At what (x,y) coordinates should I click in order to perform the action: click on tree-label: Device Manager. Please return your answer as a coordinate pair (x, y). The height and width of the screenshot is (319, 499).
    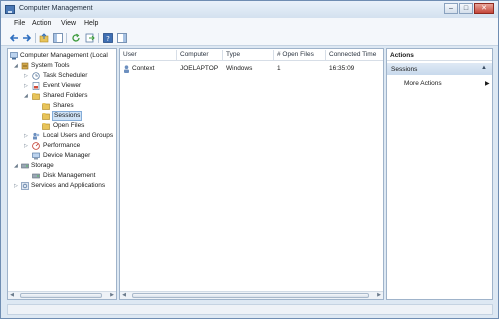
    Looking at the image, I should click on (67, 155).